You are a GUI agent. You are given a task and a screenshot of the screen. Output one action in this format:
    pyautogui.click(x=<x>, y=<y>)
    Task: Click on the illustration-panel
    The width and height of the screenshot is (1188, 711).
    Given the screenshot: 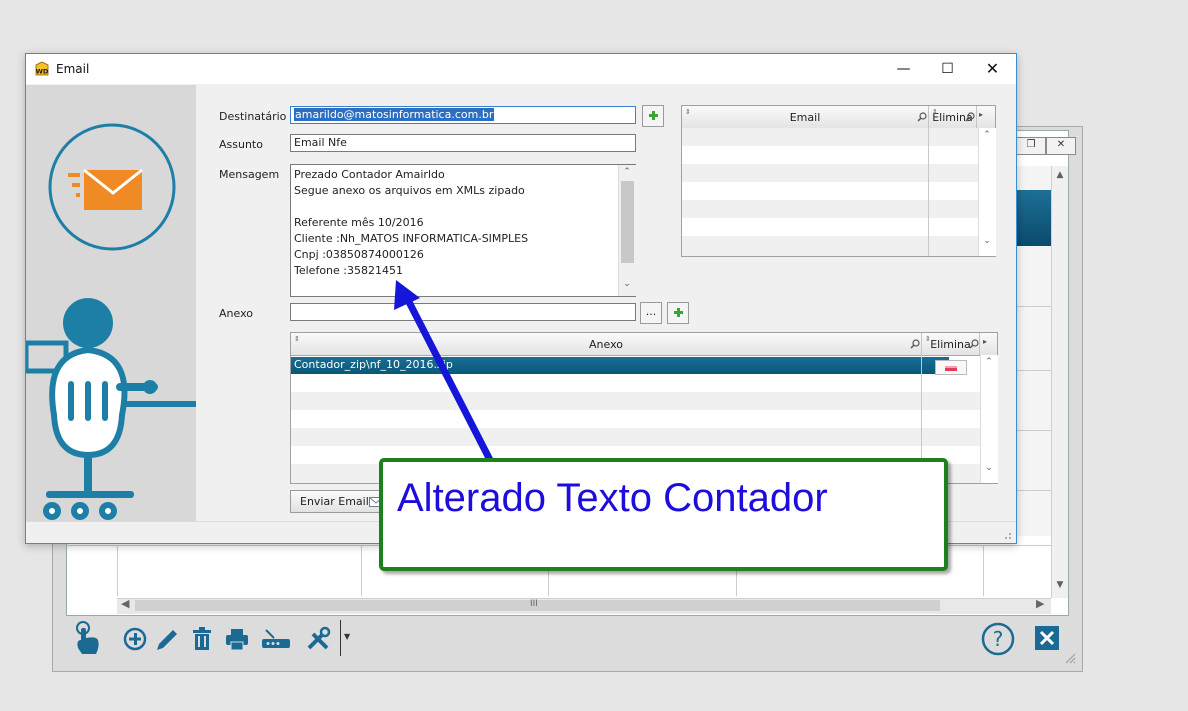 What is the action you would take?
    pyautogui.click(x=111, y=303)
    